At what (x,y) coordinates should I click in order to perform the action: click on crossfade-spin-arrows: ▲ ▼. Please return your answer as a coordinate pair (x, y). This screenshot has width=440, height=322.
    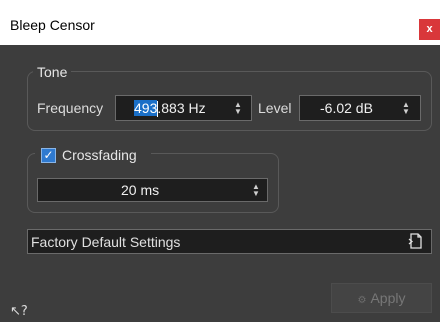
    Looking at the image, I should click on (256, 190).